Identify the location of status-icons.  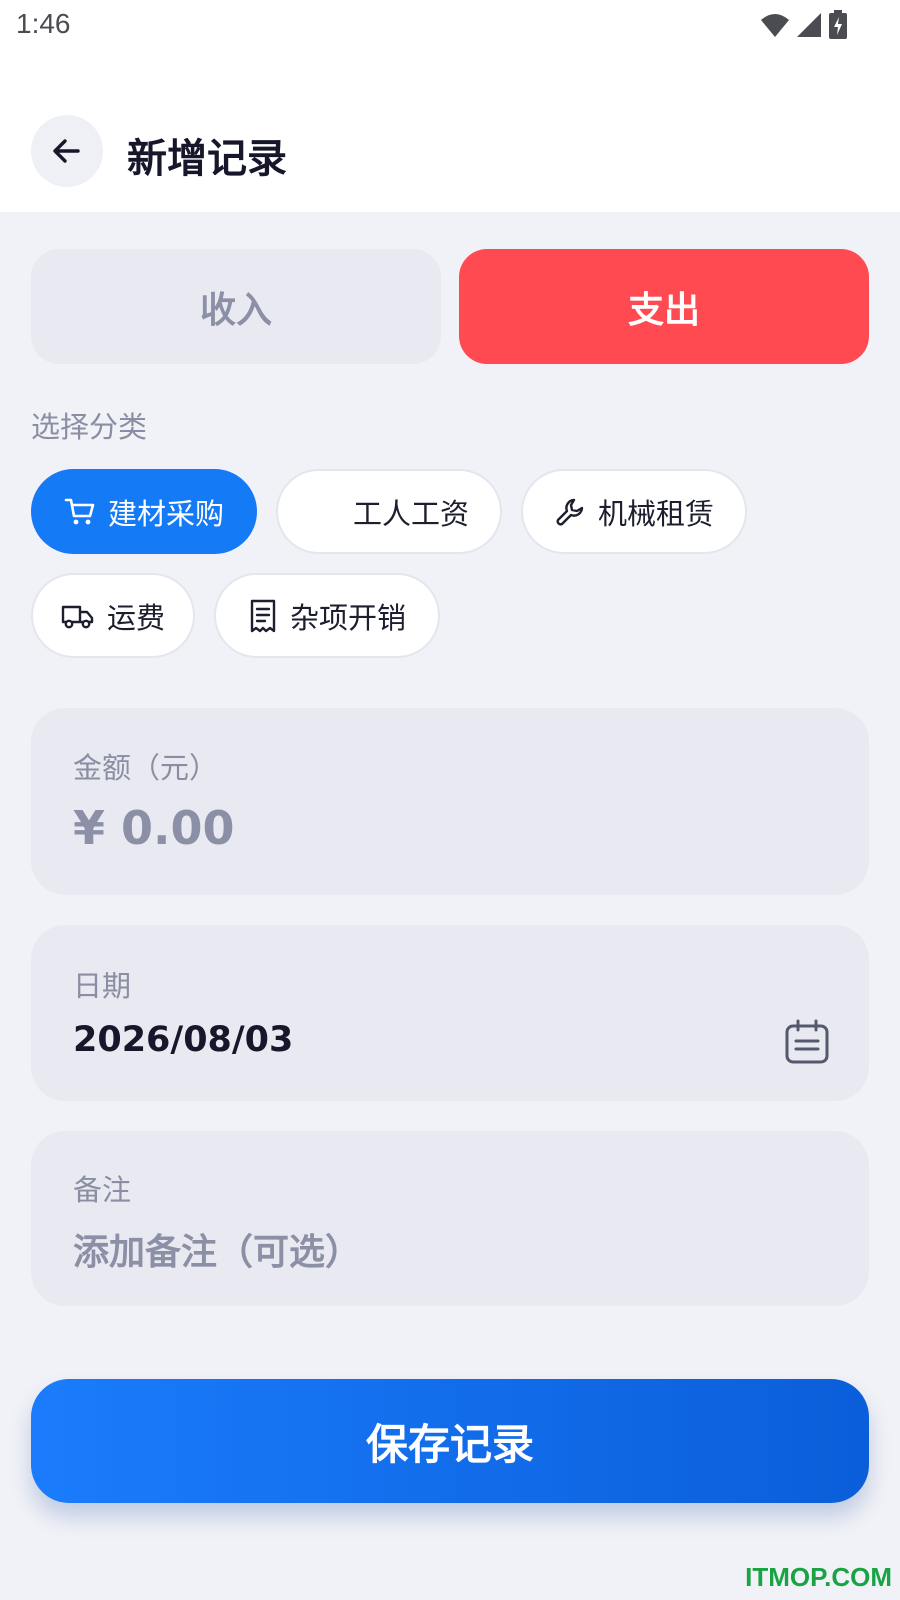
(804, 25).